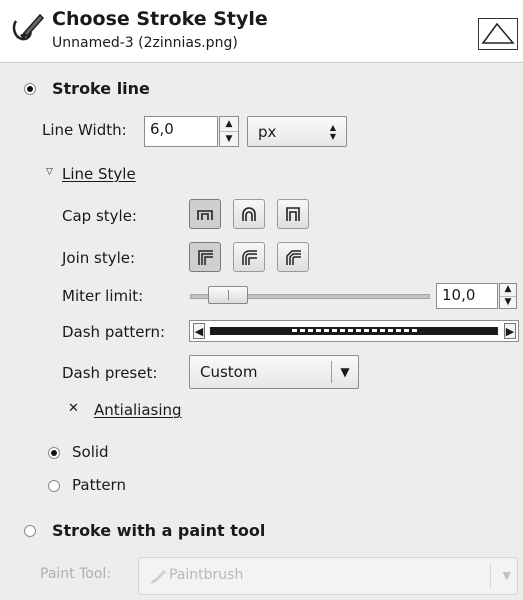  I want to click on unit-select: px ▲ ▼, so click(297, 131).